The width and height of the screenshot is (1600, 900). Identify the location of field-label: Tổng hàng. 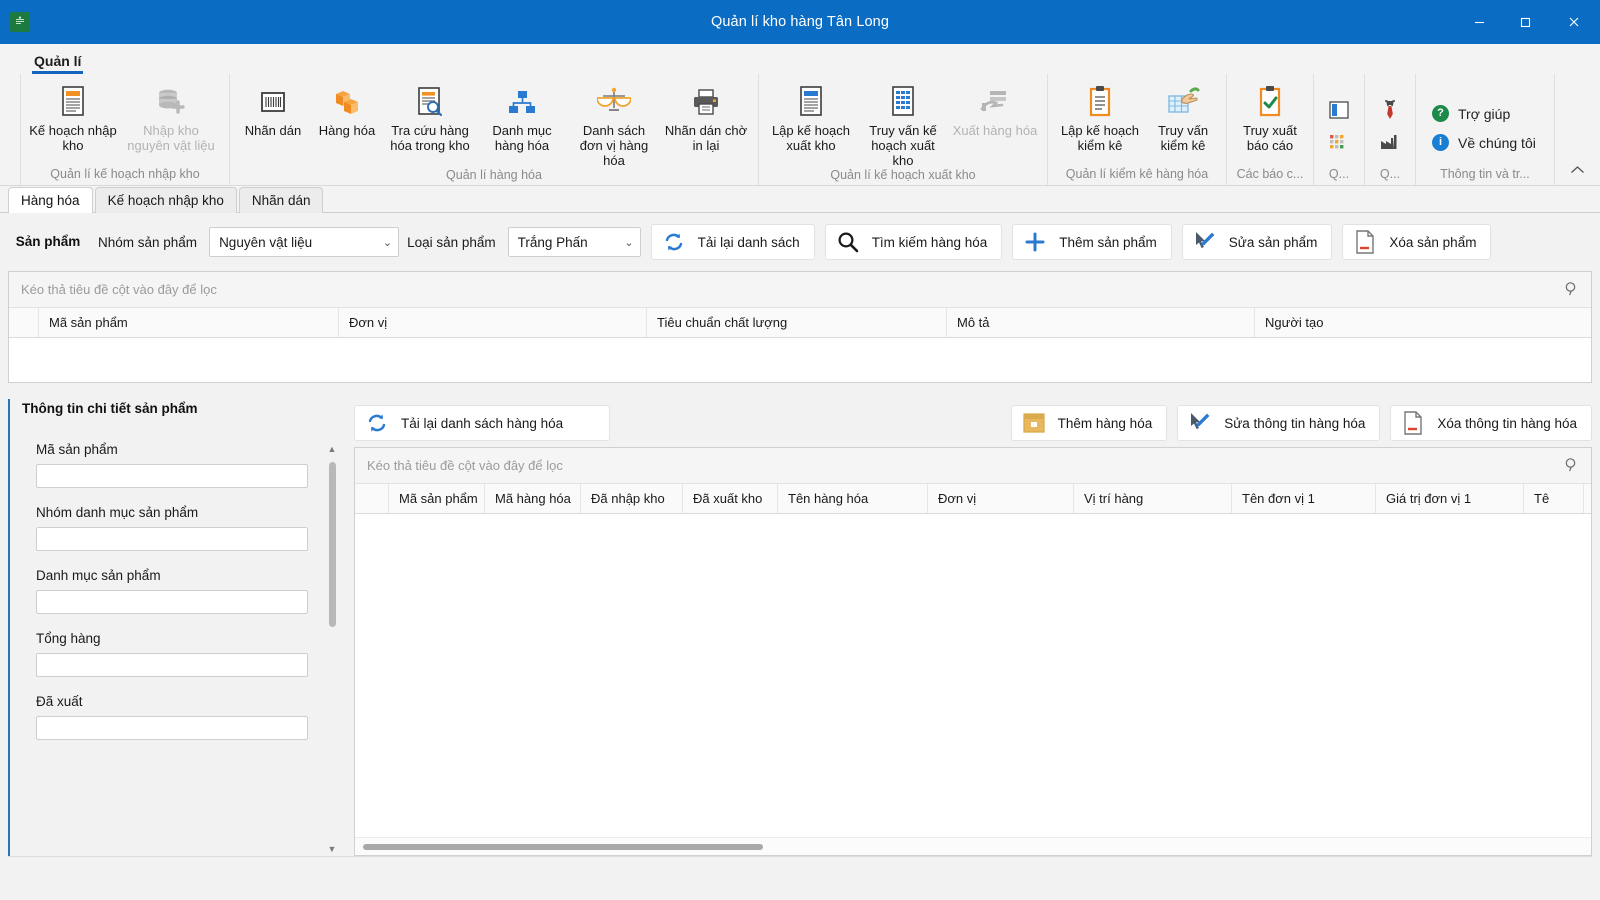
(68, 638).